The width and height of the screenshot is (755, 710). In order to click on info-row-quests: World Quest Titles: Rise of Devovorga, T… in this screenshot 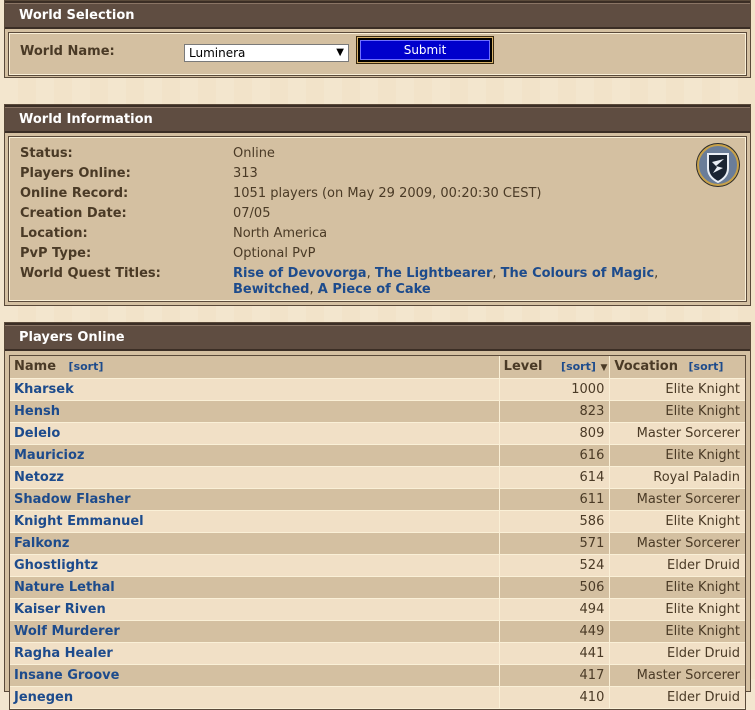, I will do `click(382, 281)`.